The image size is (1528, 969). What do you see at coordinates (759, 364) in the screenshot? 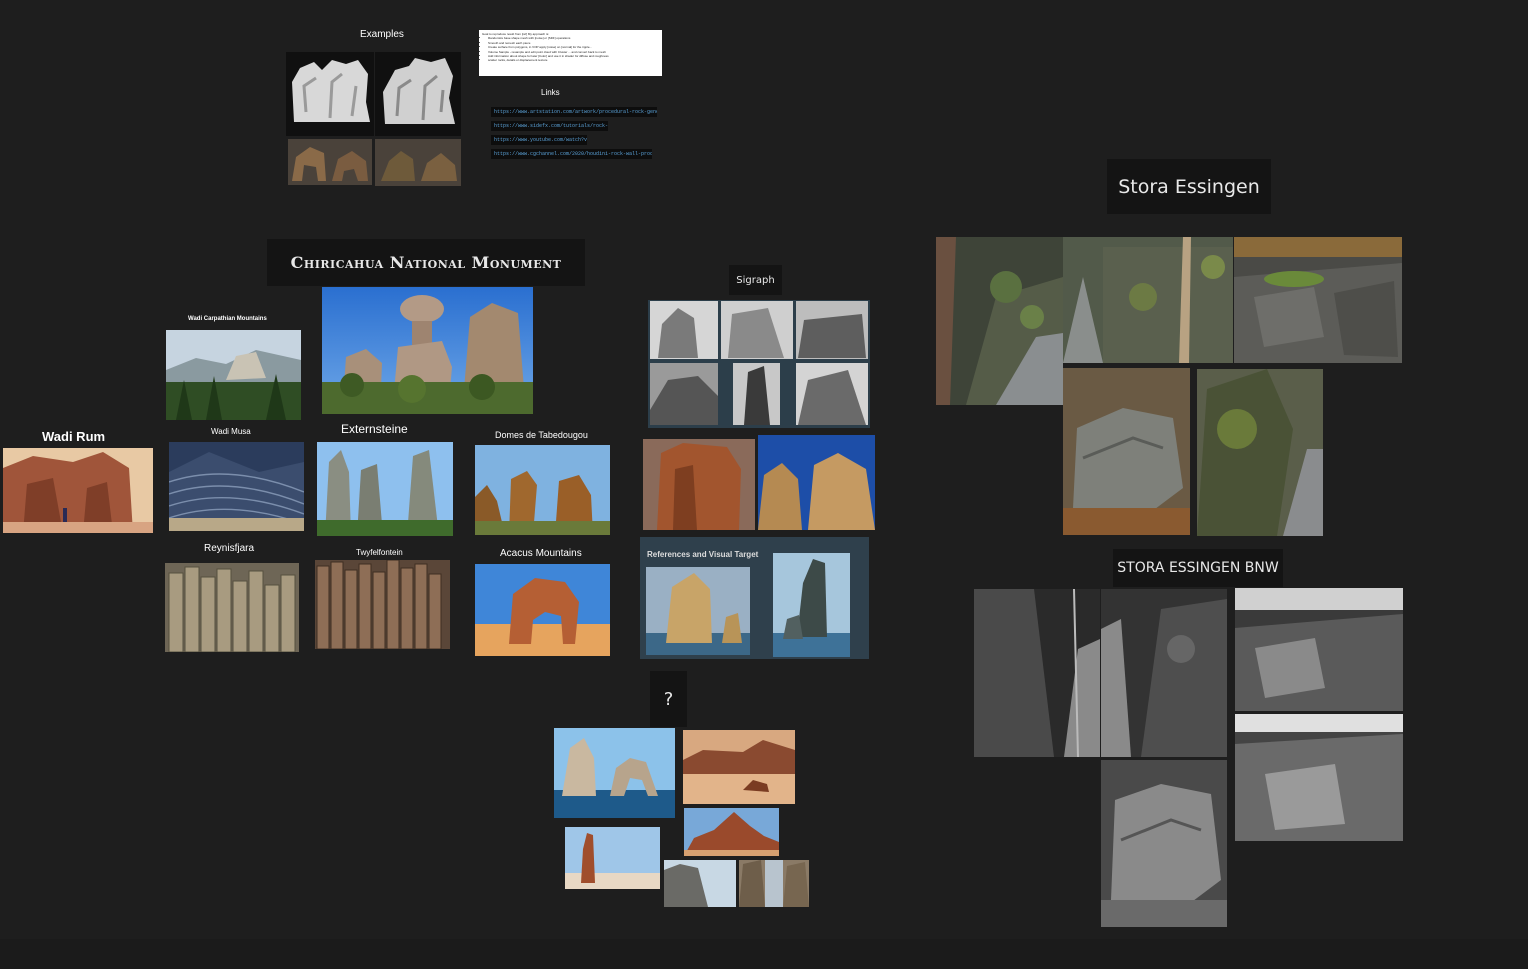
I see `sigraph-grid` at bounding box center [759, 364].